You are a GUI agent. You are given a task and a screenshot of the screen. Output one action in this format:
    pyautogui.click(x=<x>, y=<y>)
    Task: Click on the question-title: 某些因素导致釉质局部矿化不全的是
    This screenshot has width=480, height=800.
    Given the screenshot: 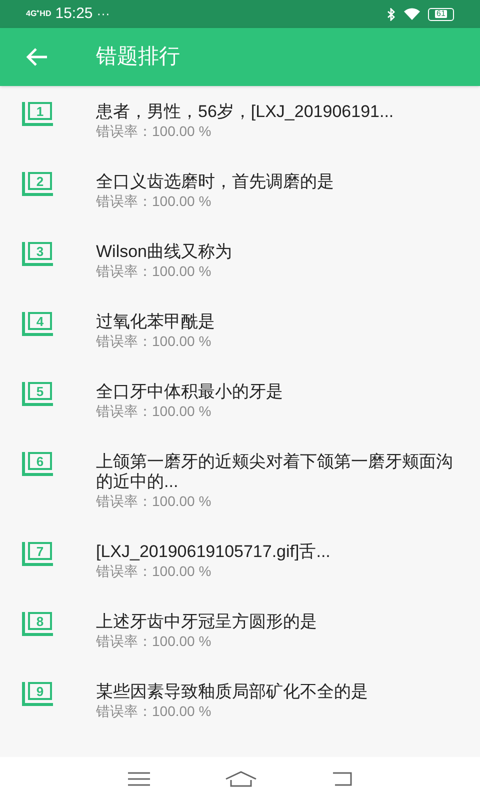 What is the action you would take?
    pyautogui.click(x=232, y=692)
    